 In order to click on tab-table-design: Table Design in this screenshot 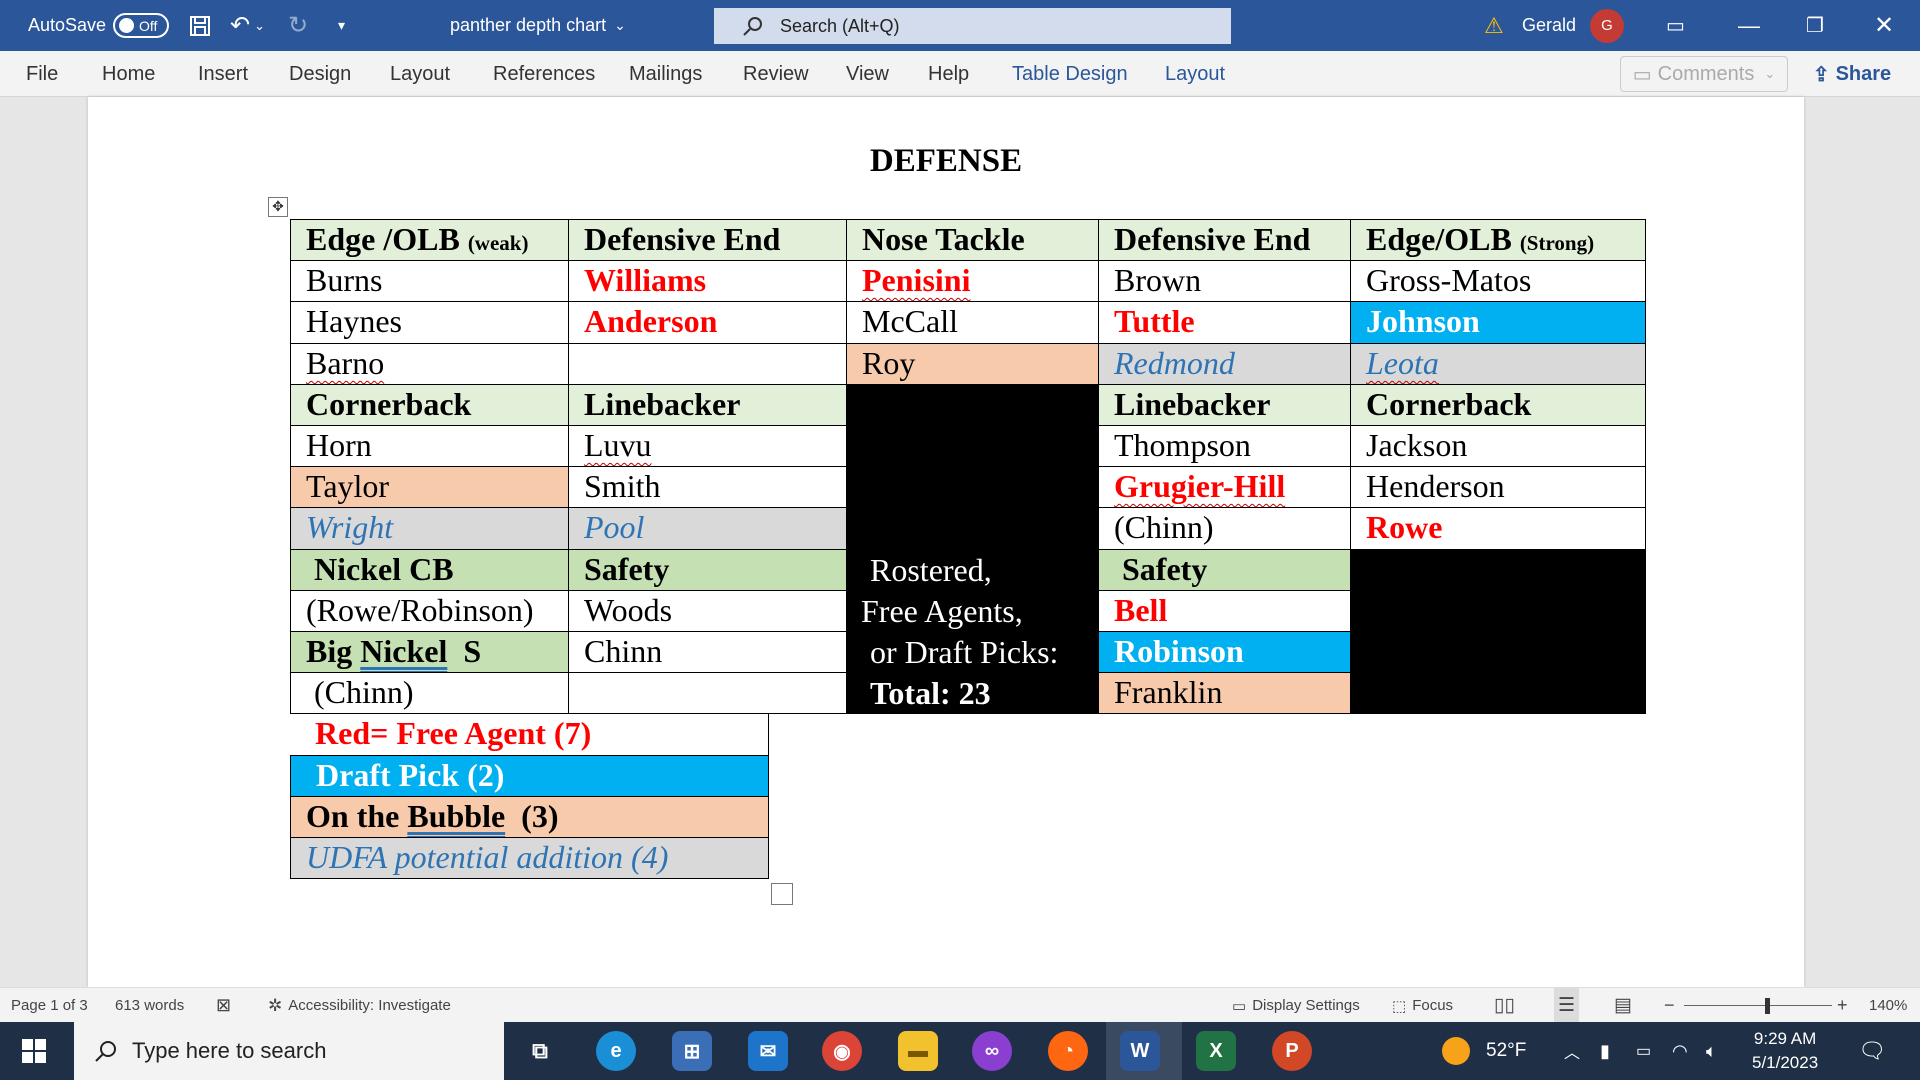, I will do `click(1070, 74)`.